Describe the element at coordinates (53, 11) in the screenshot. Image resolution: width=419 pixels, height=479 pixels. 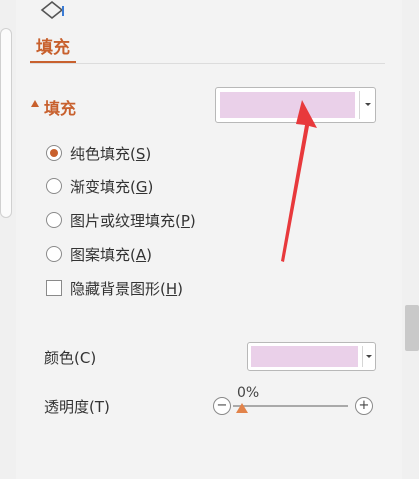
I see `fill-bucket-icon` at that location.